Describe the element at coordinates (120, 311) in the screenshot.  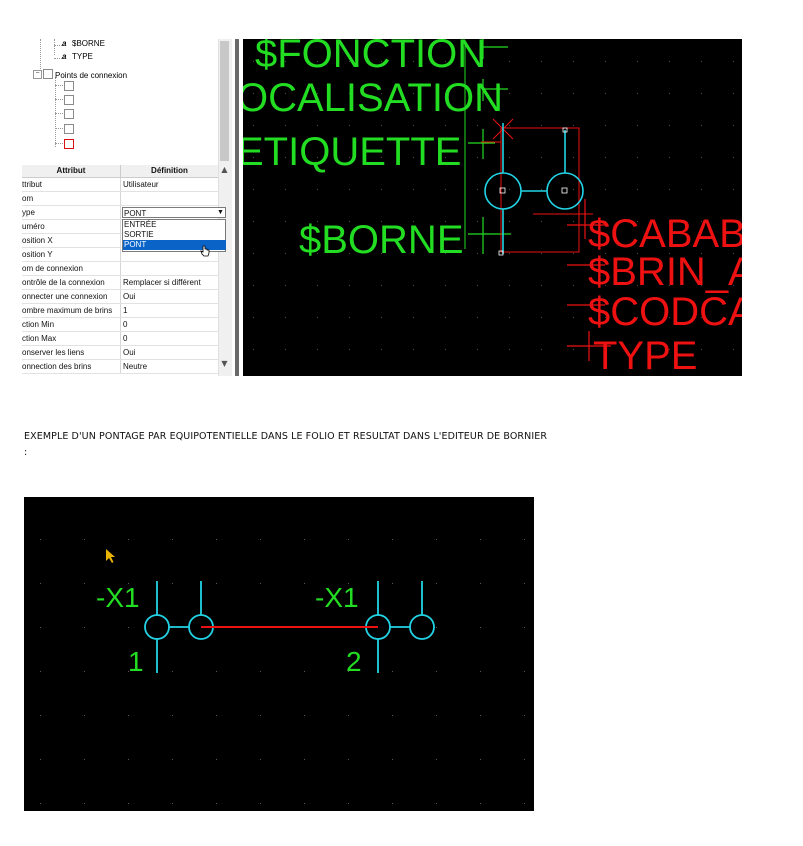
I see `table-row: ombre maximum de brins 1` at that location.